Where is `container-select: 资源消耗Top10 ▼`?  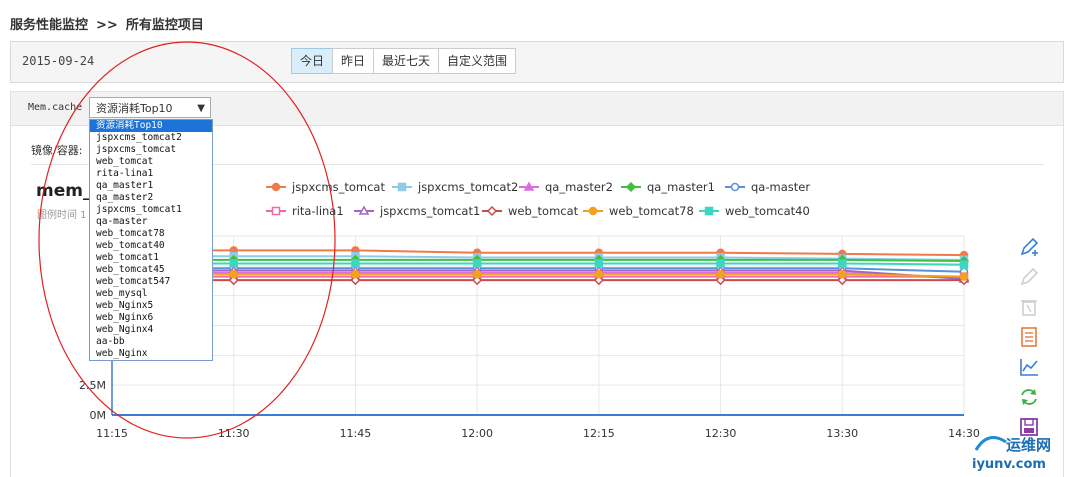
container-select: 资源消耗Top10 ▼ is located at coordinates (150, 107).